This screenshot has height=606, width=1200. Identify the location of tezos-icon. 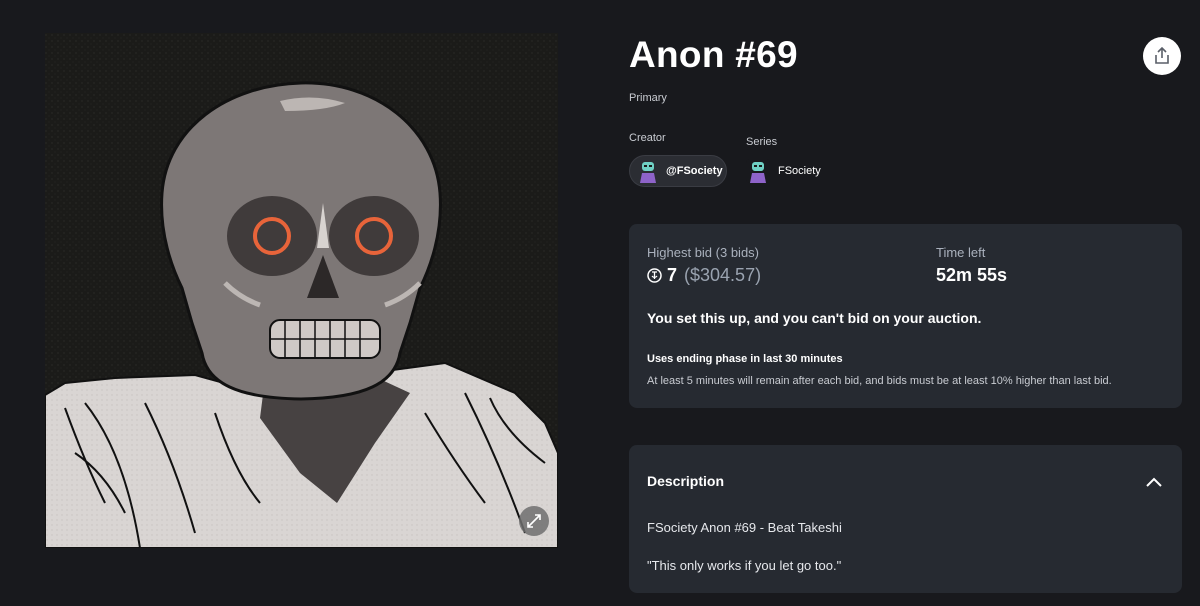
(654, 275).